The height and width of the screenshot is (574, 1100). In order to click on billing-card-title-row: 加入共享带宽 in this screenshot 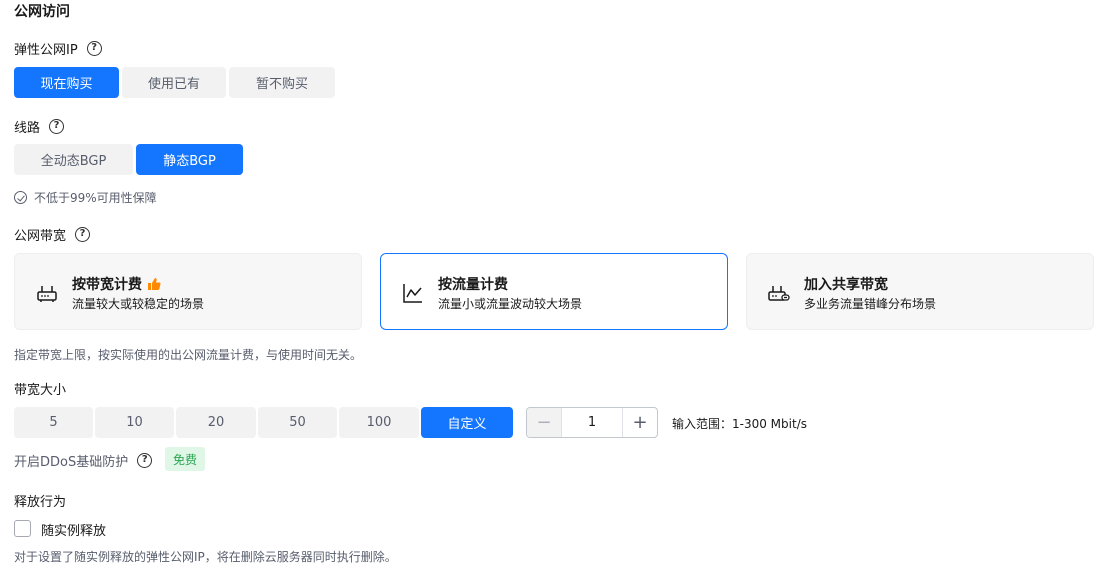, I will do `click(846, 284)`.